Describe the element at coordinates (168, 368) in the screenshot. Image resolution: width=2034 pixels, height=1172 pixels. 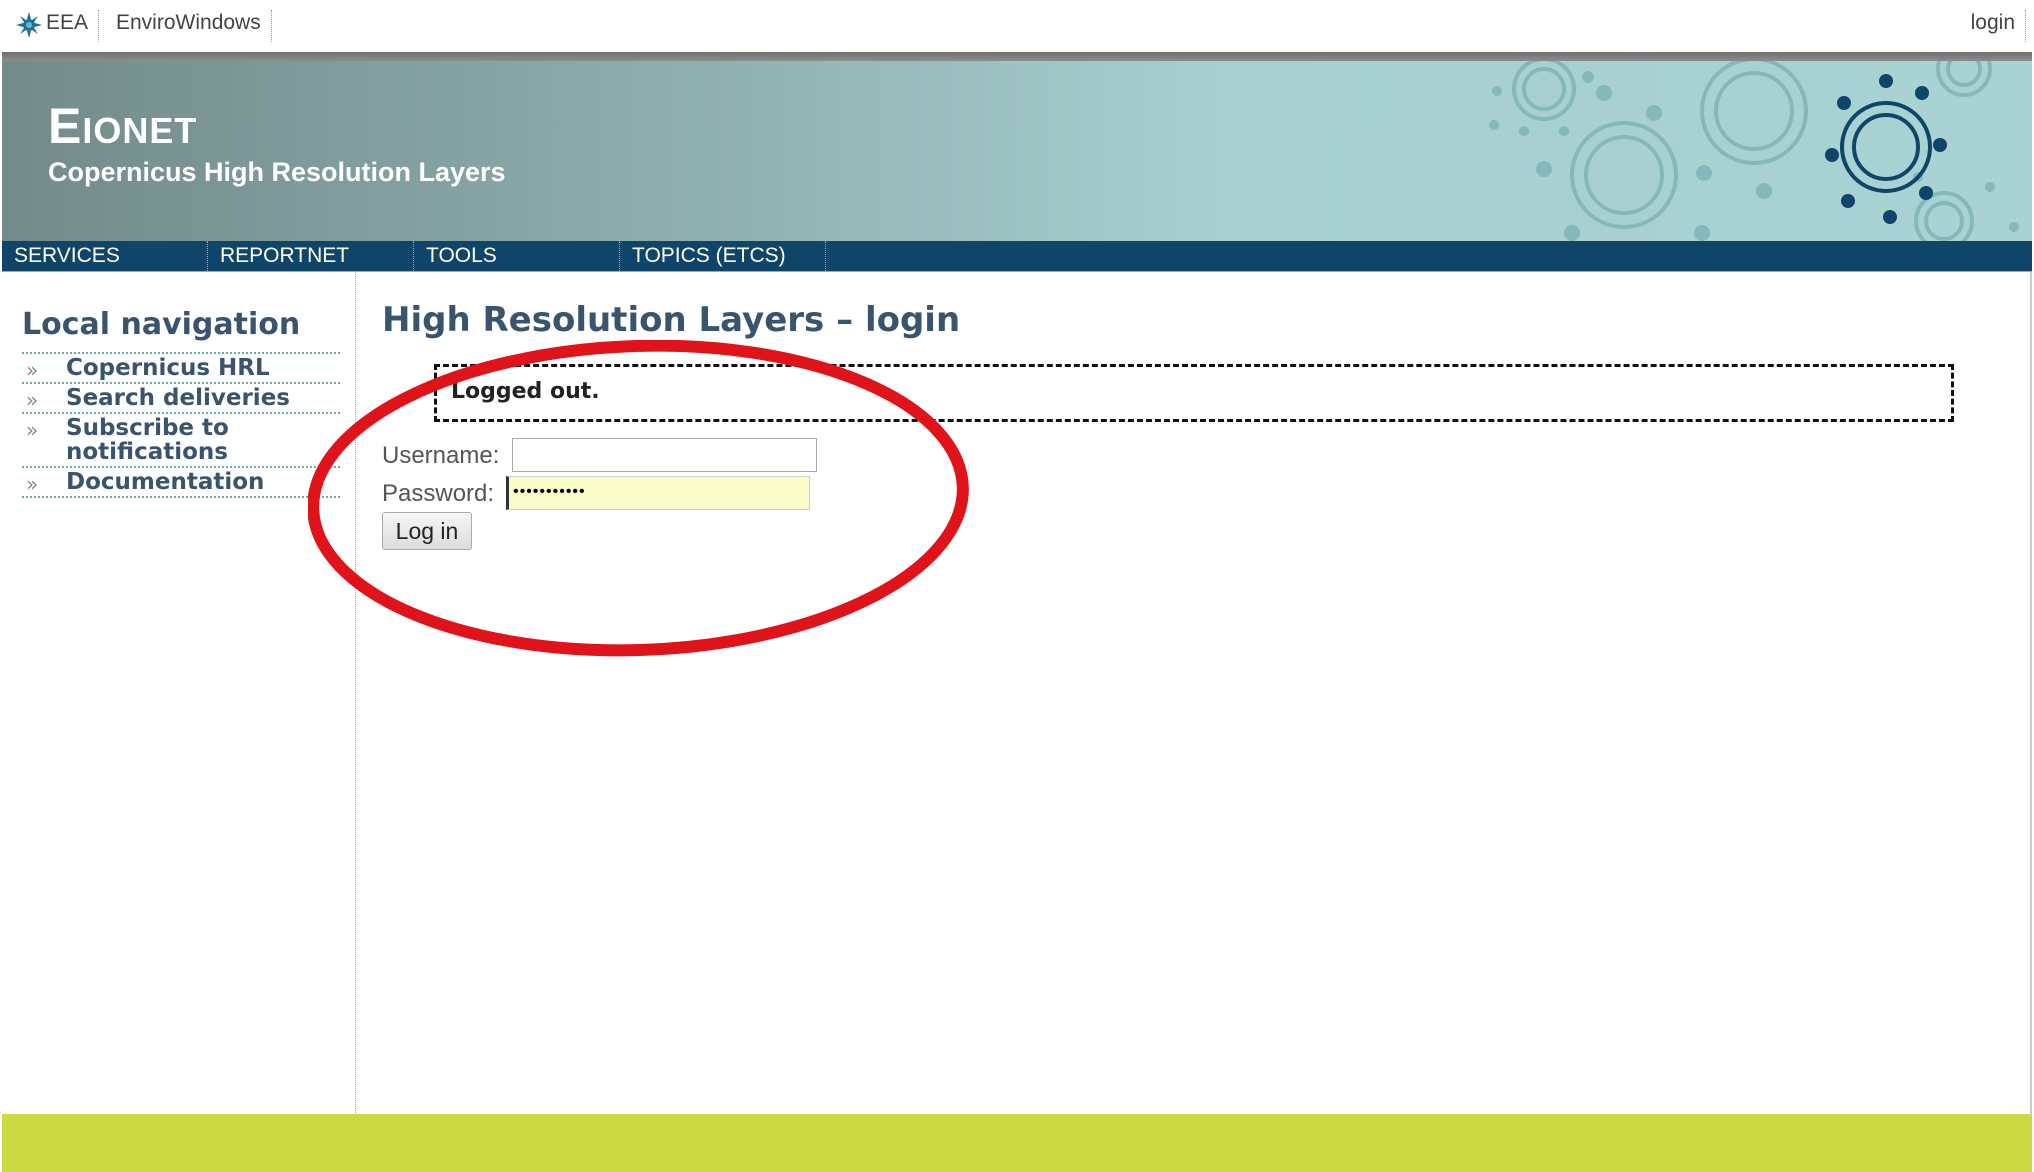
I see `sidebar-item-label: Copernicus HRL` at that location.